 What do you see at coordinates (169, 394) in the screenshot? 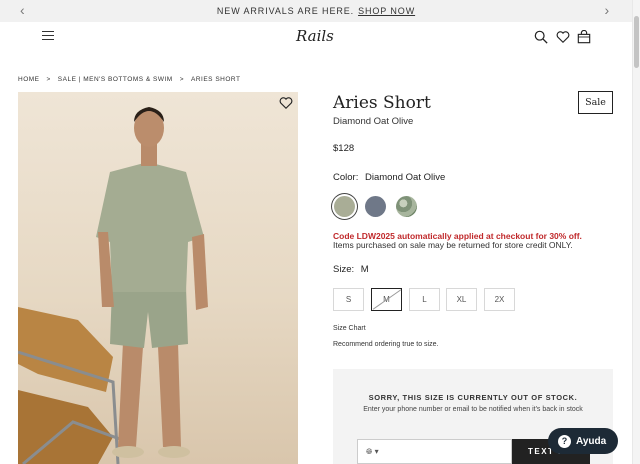
I see `right-leg` at bounding box center [169, 394].